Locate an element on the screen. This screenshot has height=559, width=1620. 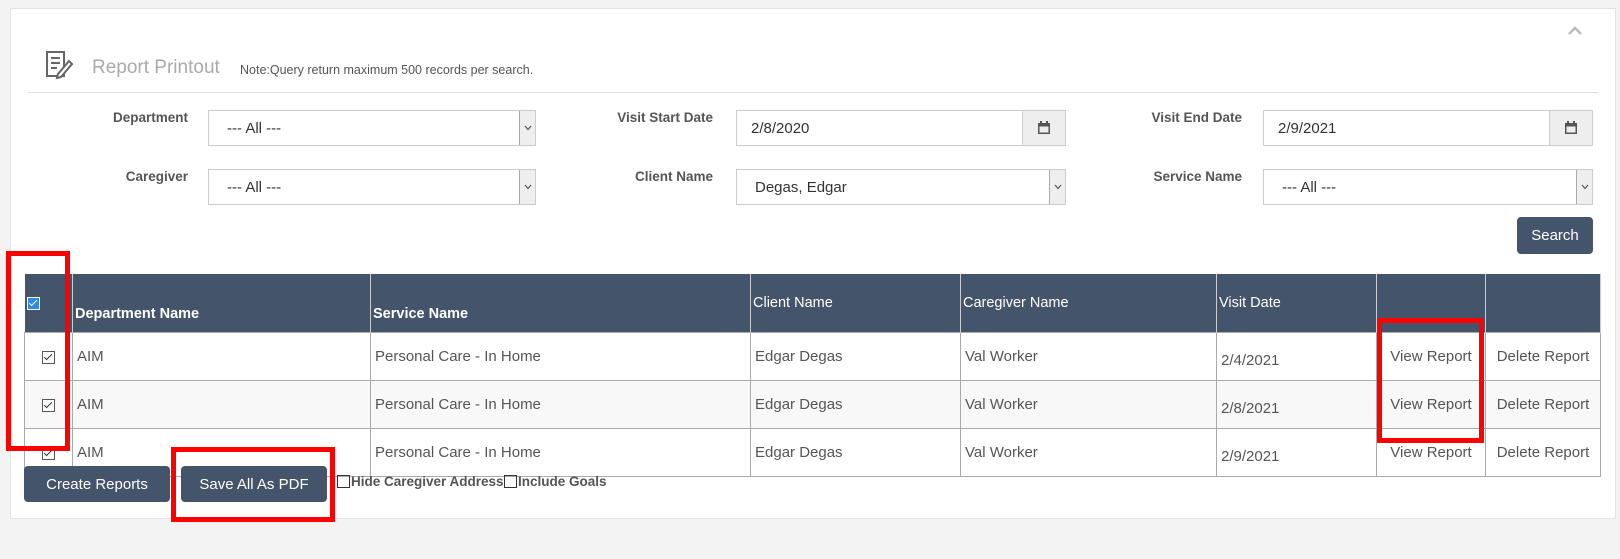
client-name-select: Degas, Edgar is located at coordinates (901, 187).